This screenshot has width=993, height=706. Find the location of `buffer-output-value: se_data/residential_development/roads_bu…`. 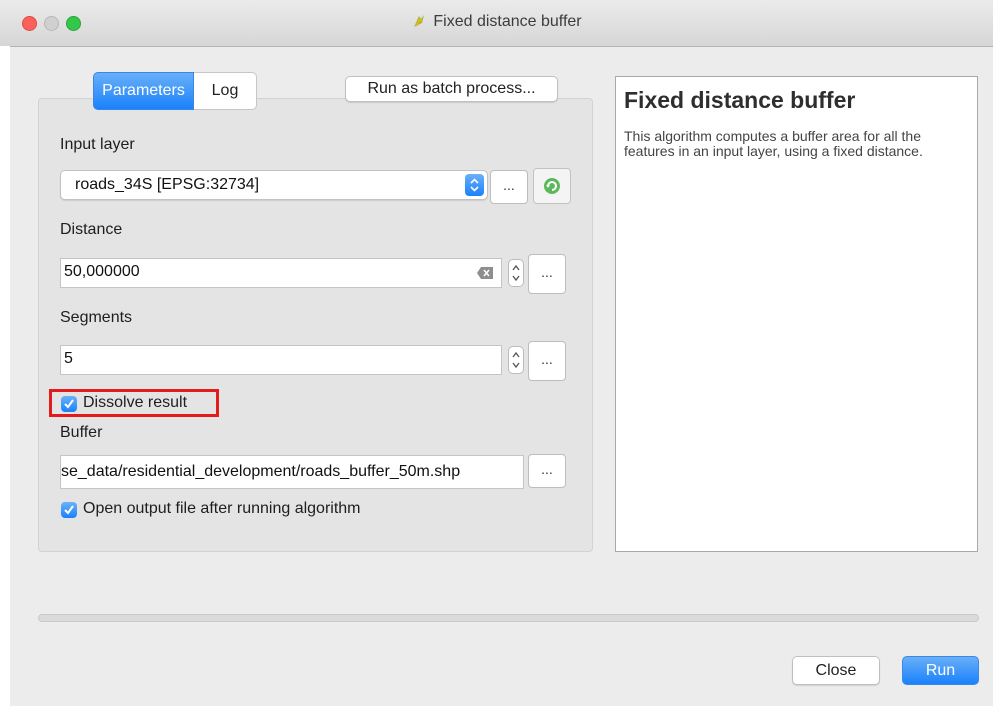

buffer-output-value: se_data/residential_development/roads_bu… is located at coordinates (261, 471).